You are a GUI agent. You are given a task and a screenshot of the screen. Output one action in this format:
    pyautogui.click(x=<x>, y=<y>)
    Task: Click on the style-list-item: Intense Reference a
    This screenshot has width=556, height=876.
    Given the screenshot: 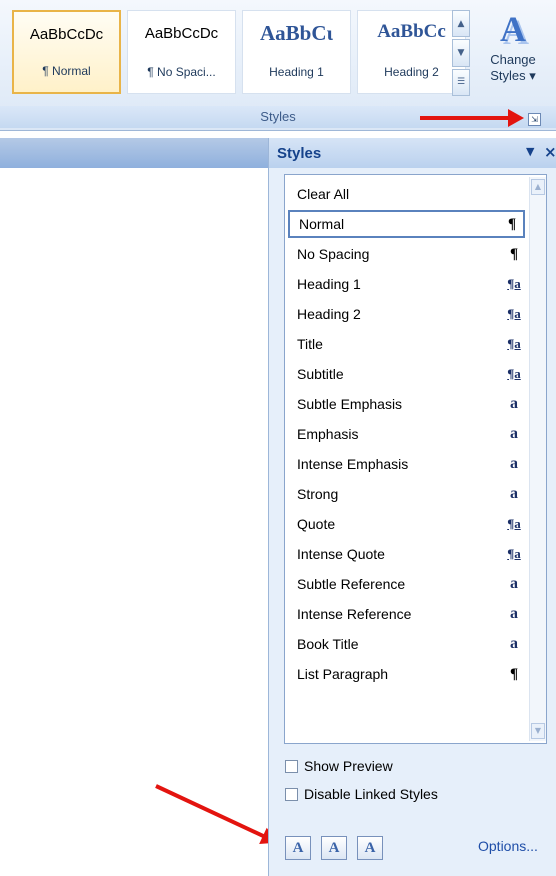 What is the action you would take?
    pyautogui.click(x=406, y=614)
    